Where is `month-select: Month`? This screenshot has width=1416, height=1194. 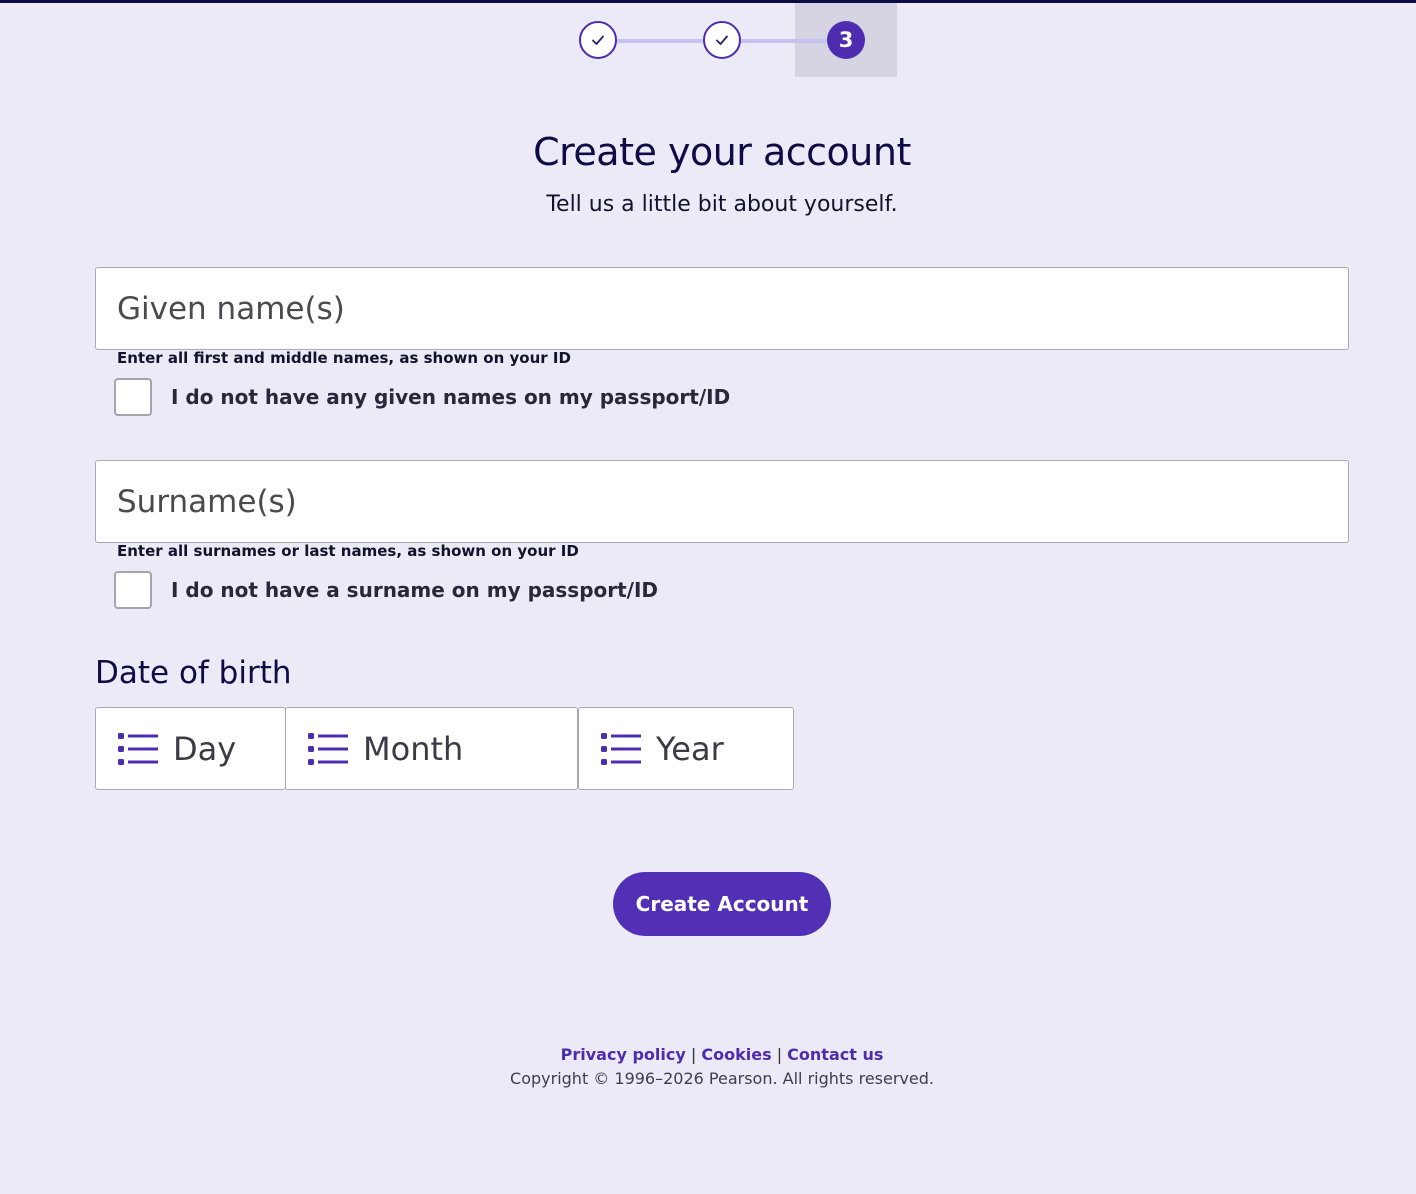 month-select: Month is located at coordinates (431, 748).